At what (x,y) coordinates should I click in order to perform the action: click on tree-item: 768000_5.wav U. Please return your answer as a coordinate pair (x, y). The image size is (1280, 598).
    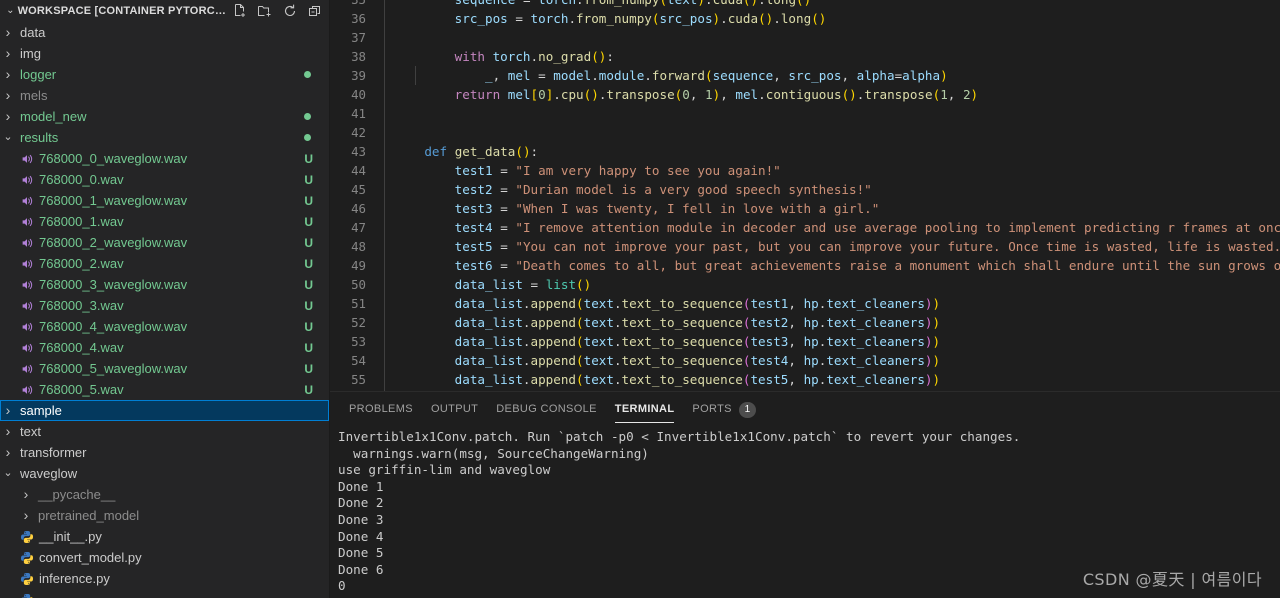
    Looking at the image, I should click on (164, 389).